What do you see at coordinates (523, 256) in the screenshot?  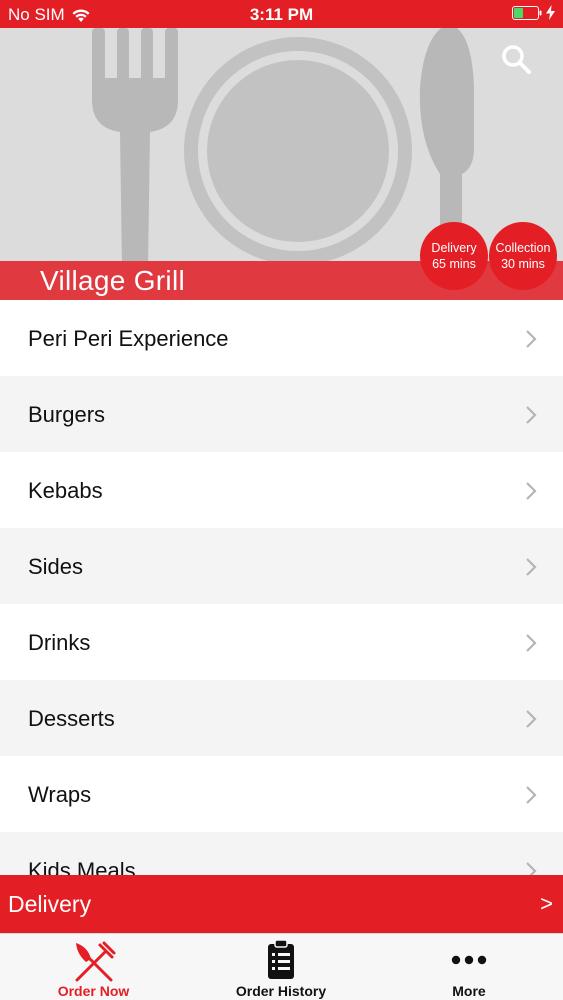 I see `collection-time-badge: Collection 30 mins` at bounding box center [523, 256].